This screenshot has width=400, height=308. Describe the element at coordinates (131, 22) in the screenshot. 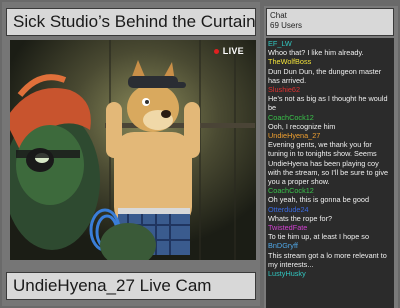

I see `stream-title: Sick Studio’s Behind the Curtains` at that location.